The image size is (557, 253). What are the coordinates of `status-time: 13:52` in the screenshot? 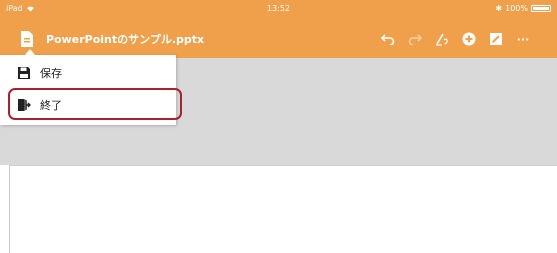 It's located at (278, 8).